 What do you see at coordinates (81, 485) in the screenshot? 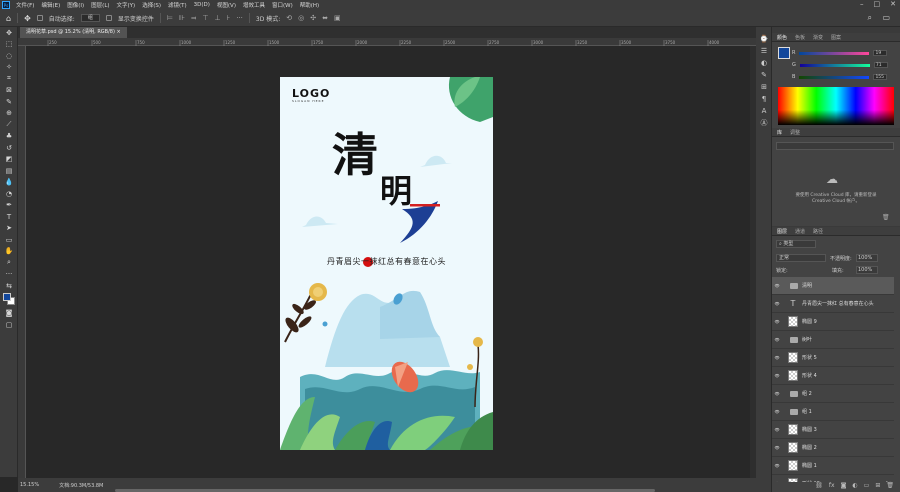
I see `document-size: 文档:90.3M/53.8M` at bounding box center [81, 485].